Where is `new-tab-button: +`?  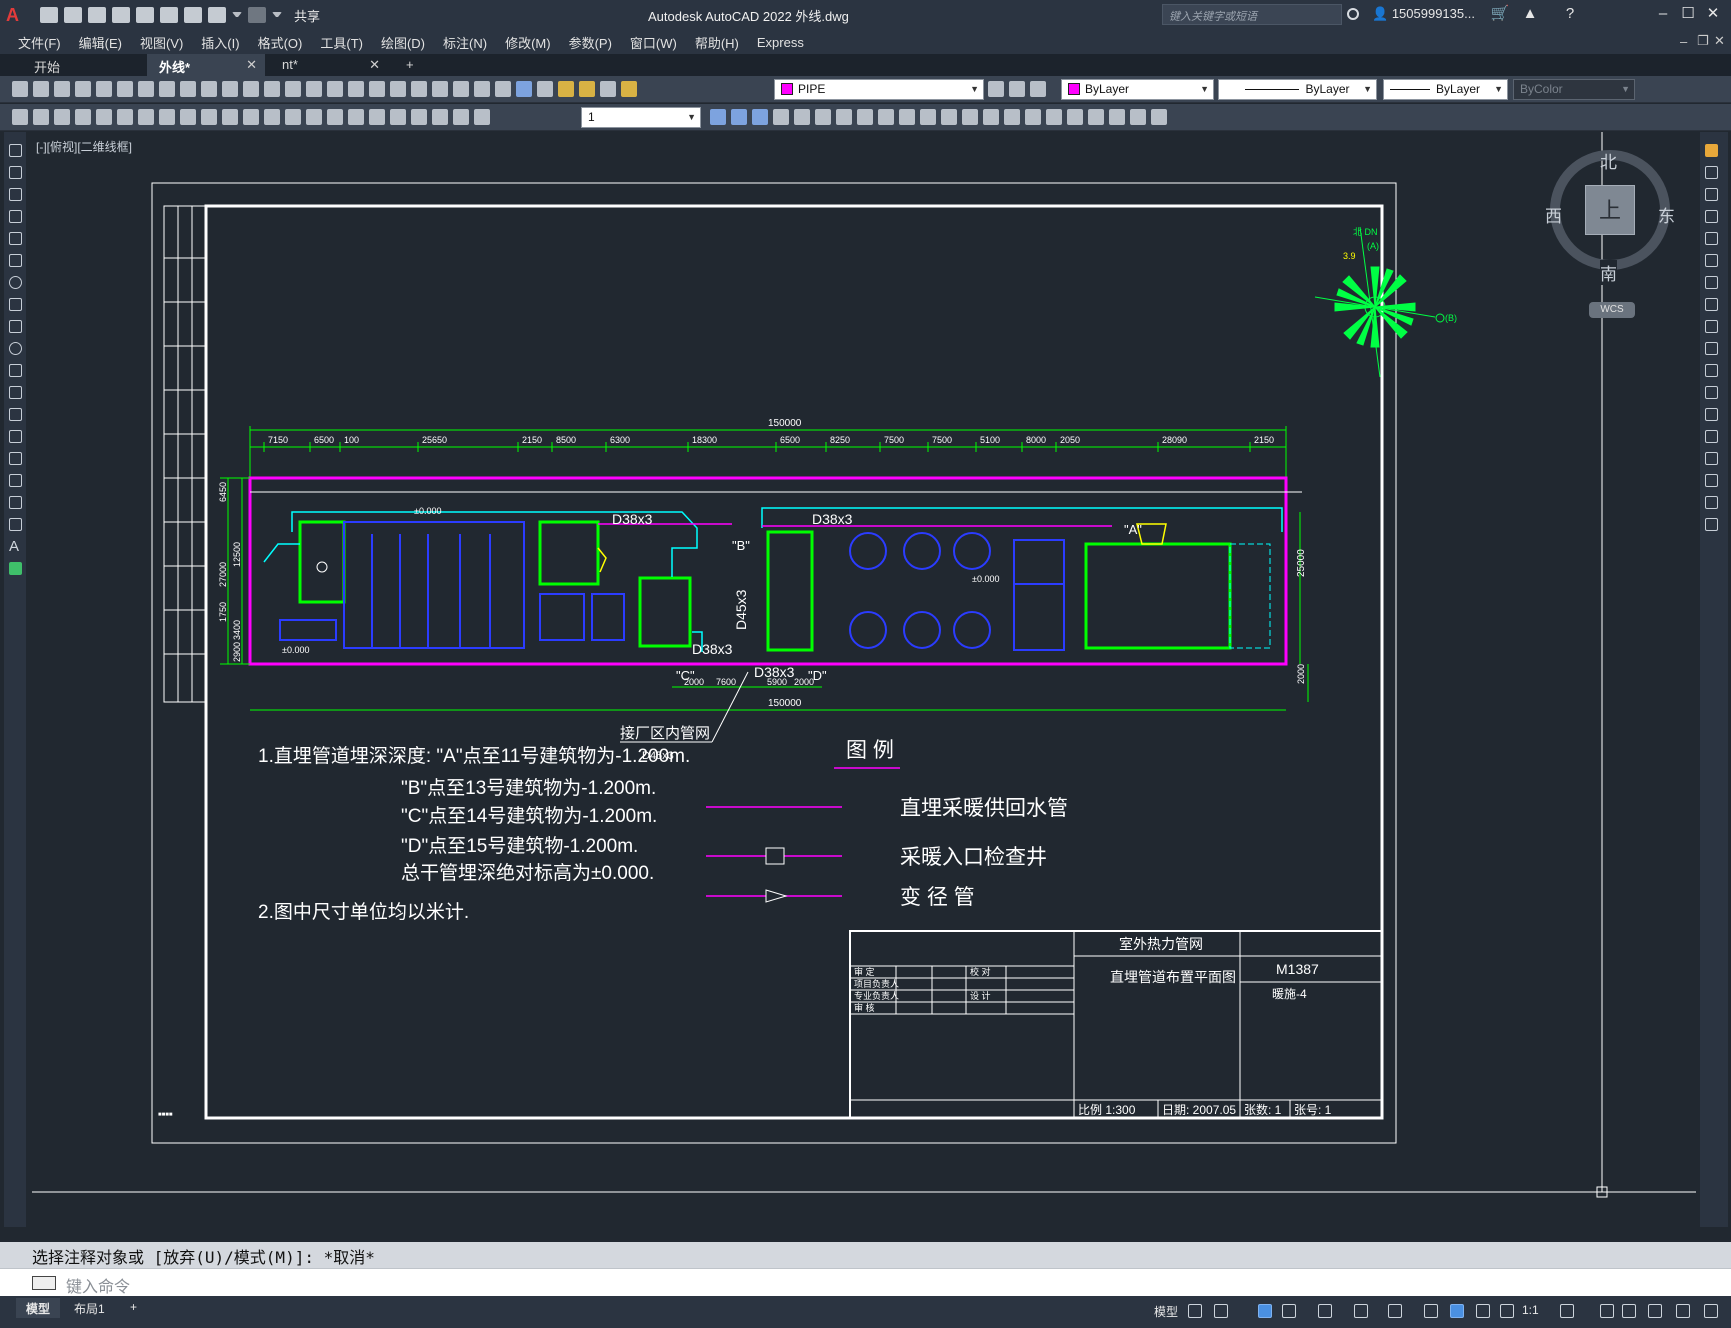 new-tab-button: + is located at coordinates (415, 65).